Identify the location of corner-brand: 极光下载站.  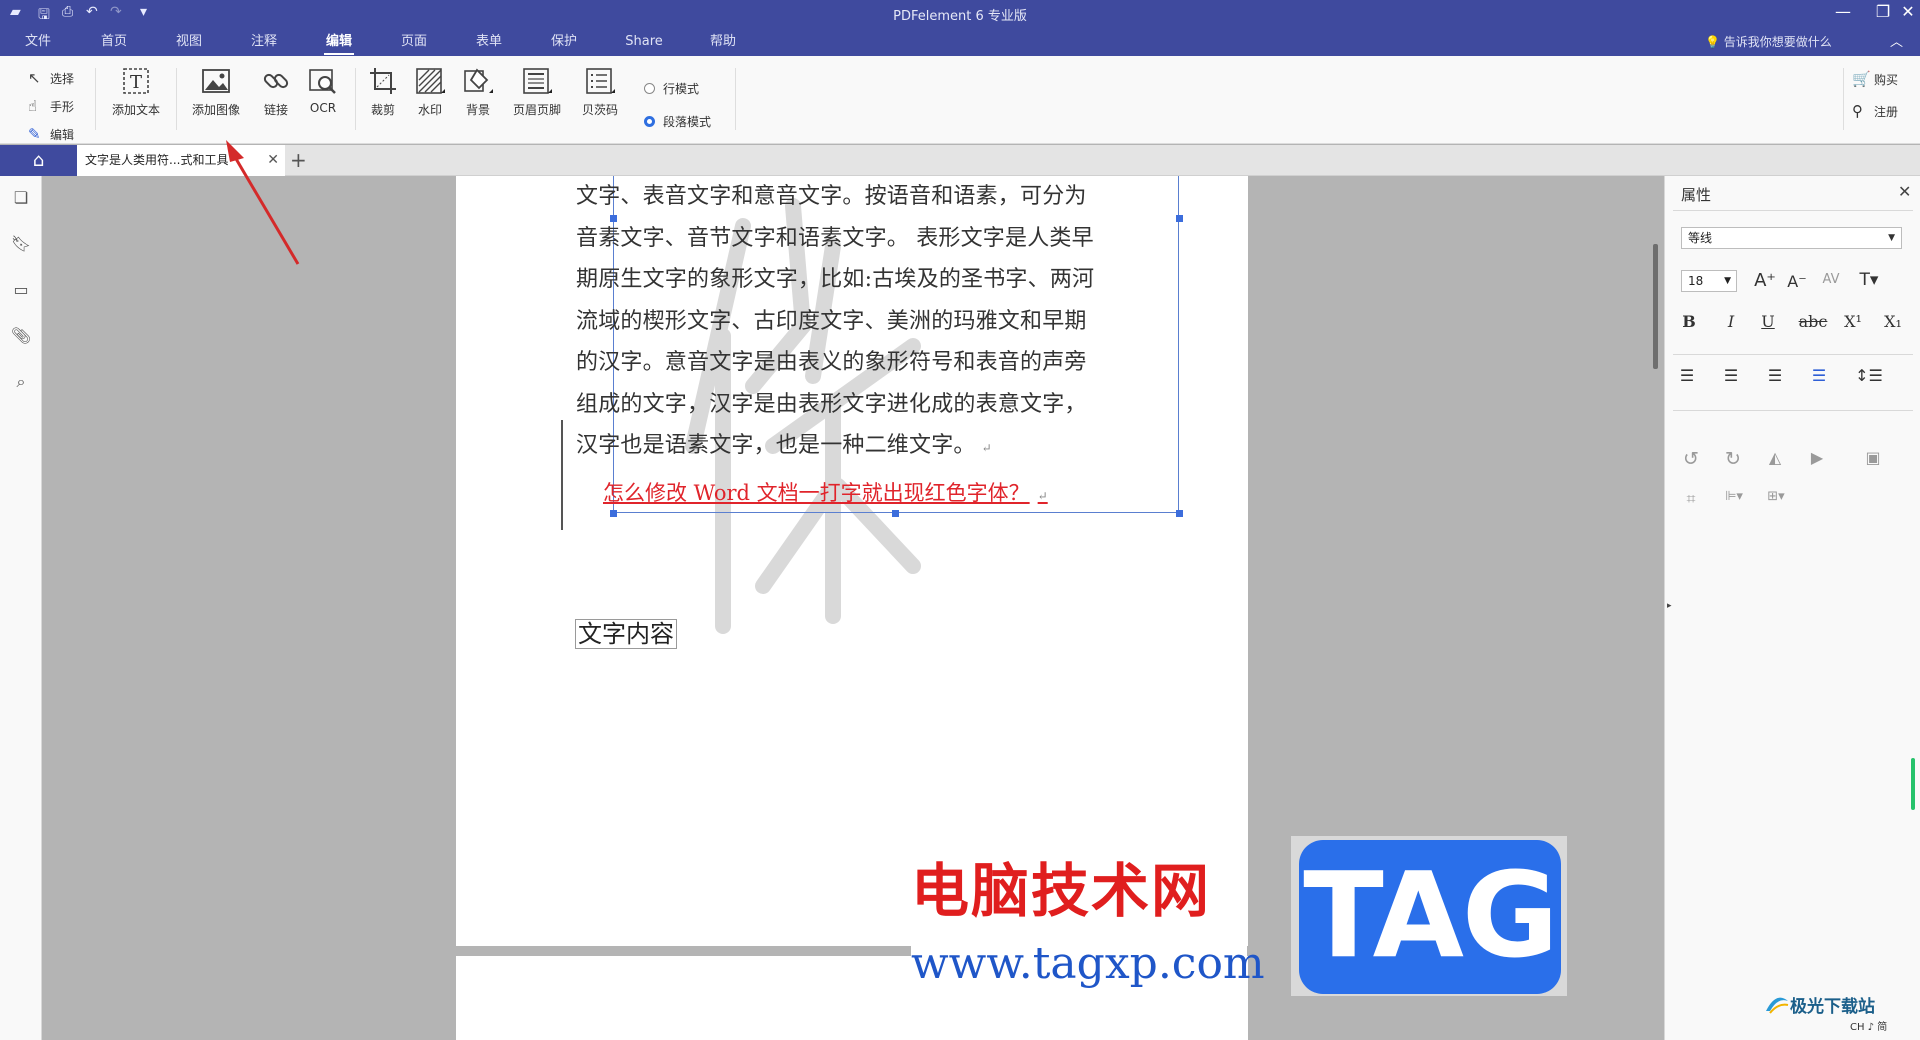
(1819, 1004).